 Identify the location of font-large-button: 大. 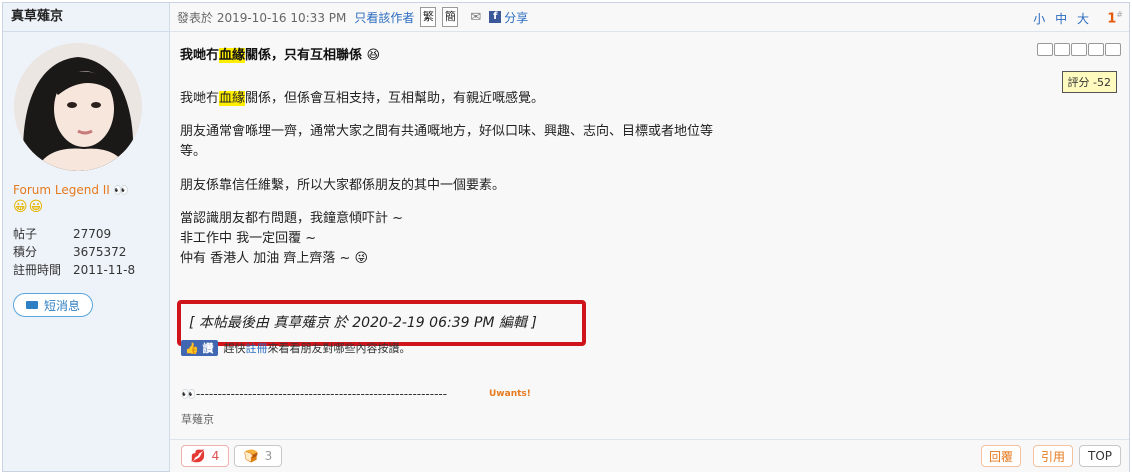
(1083, 19).